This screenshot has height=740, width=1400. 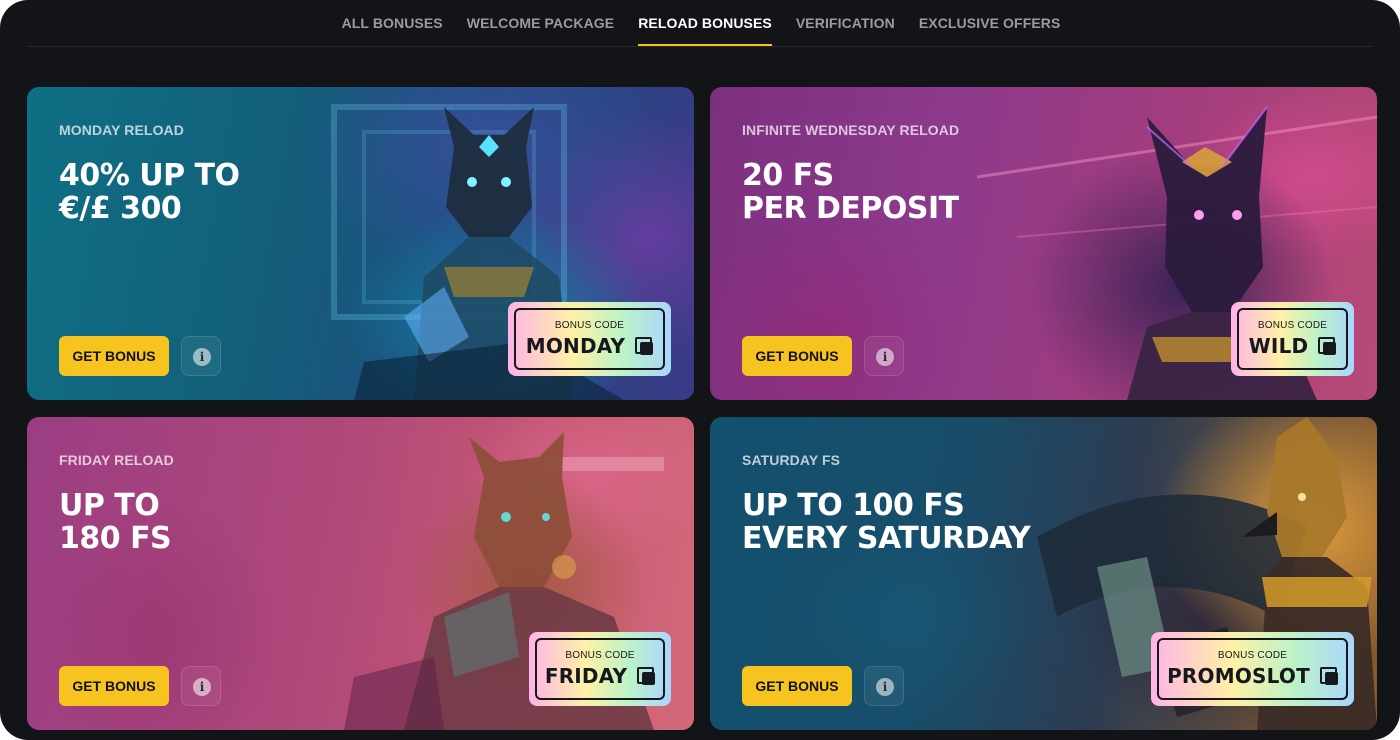 I want to click on headline-line-2: EVERY SATURDAY, so click(x=886, y=538).